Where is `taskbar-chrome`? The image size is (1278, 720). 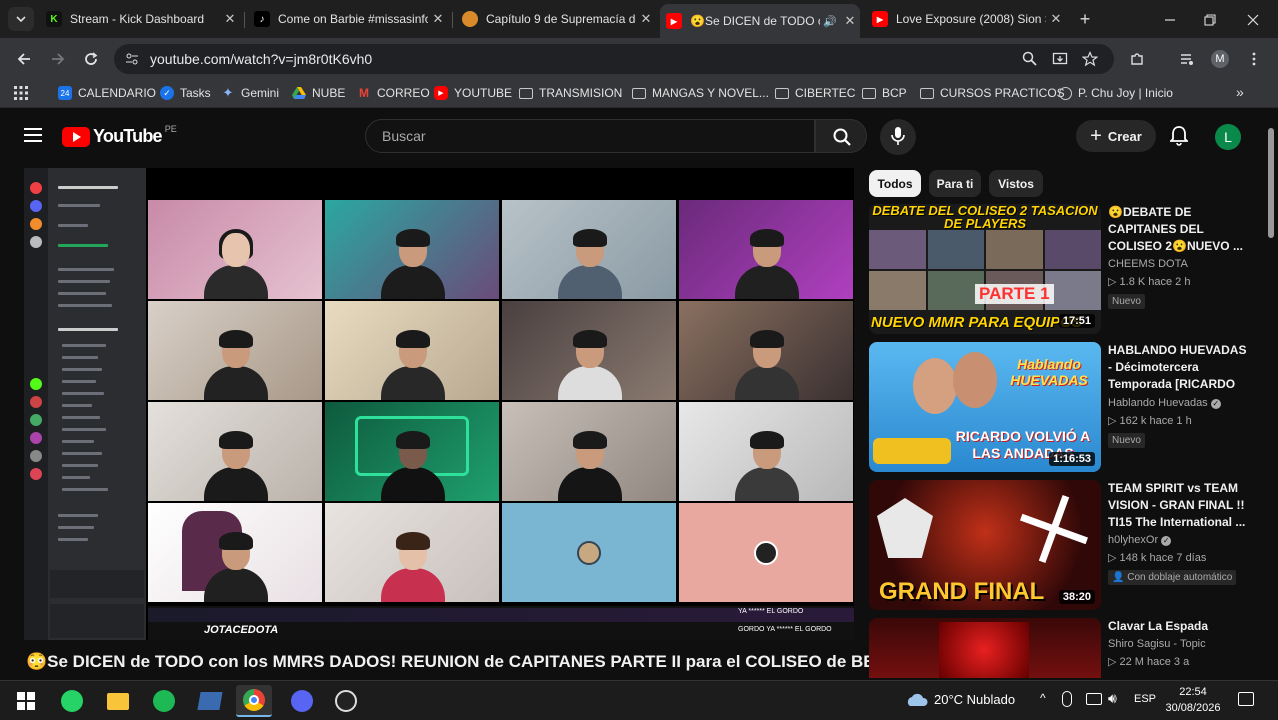
taskbar-chrome is located at coordinates (254, 701).